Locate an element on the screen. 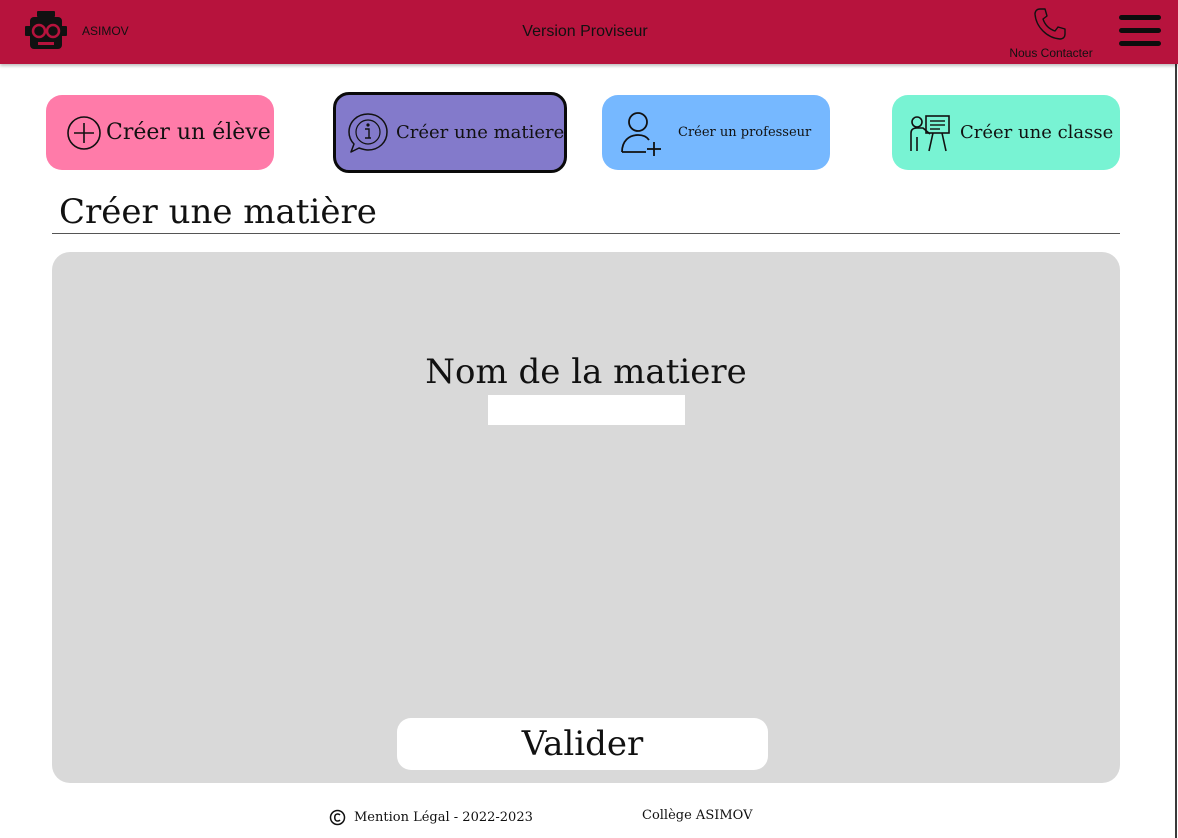  plus-circle-icon is located at coordinates (84, 132).